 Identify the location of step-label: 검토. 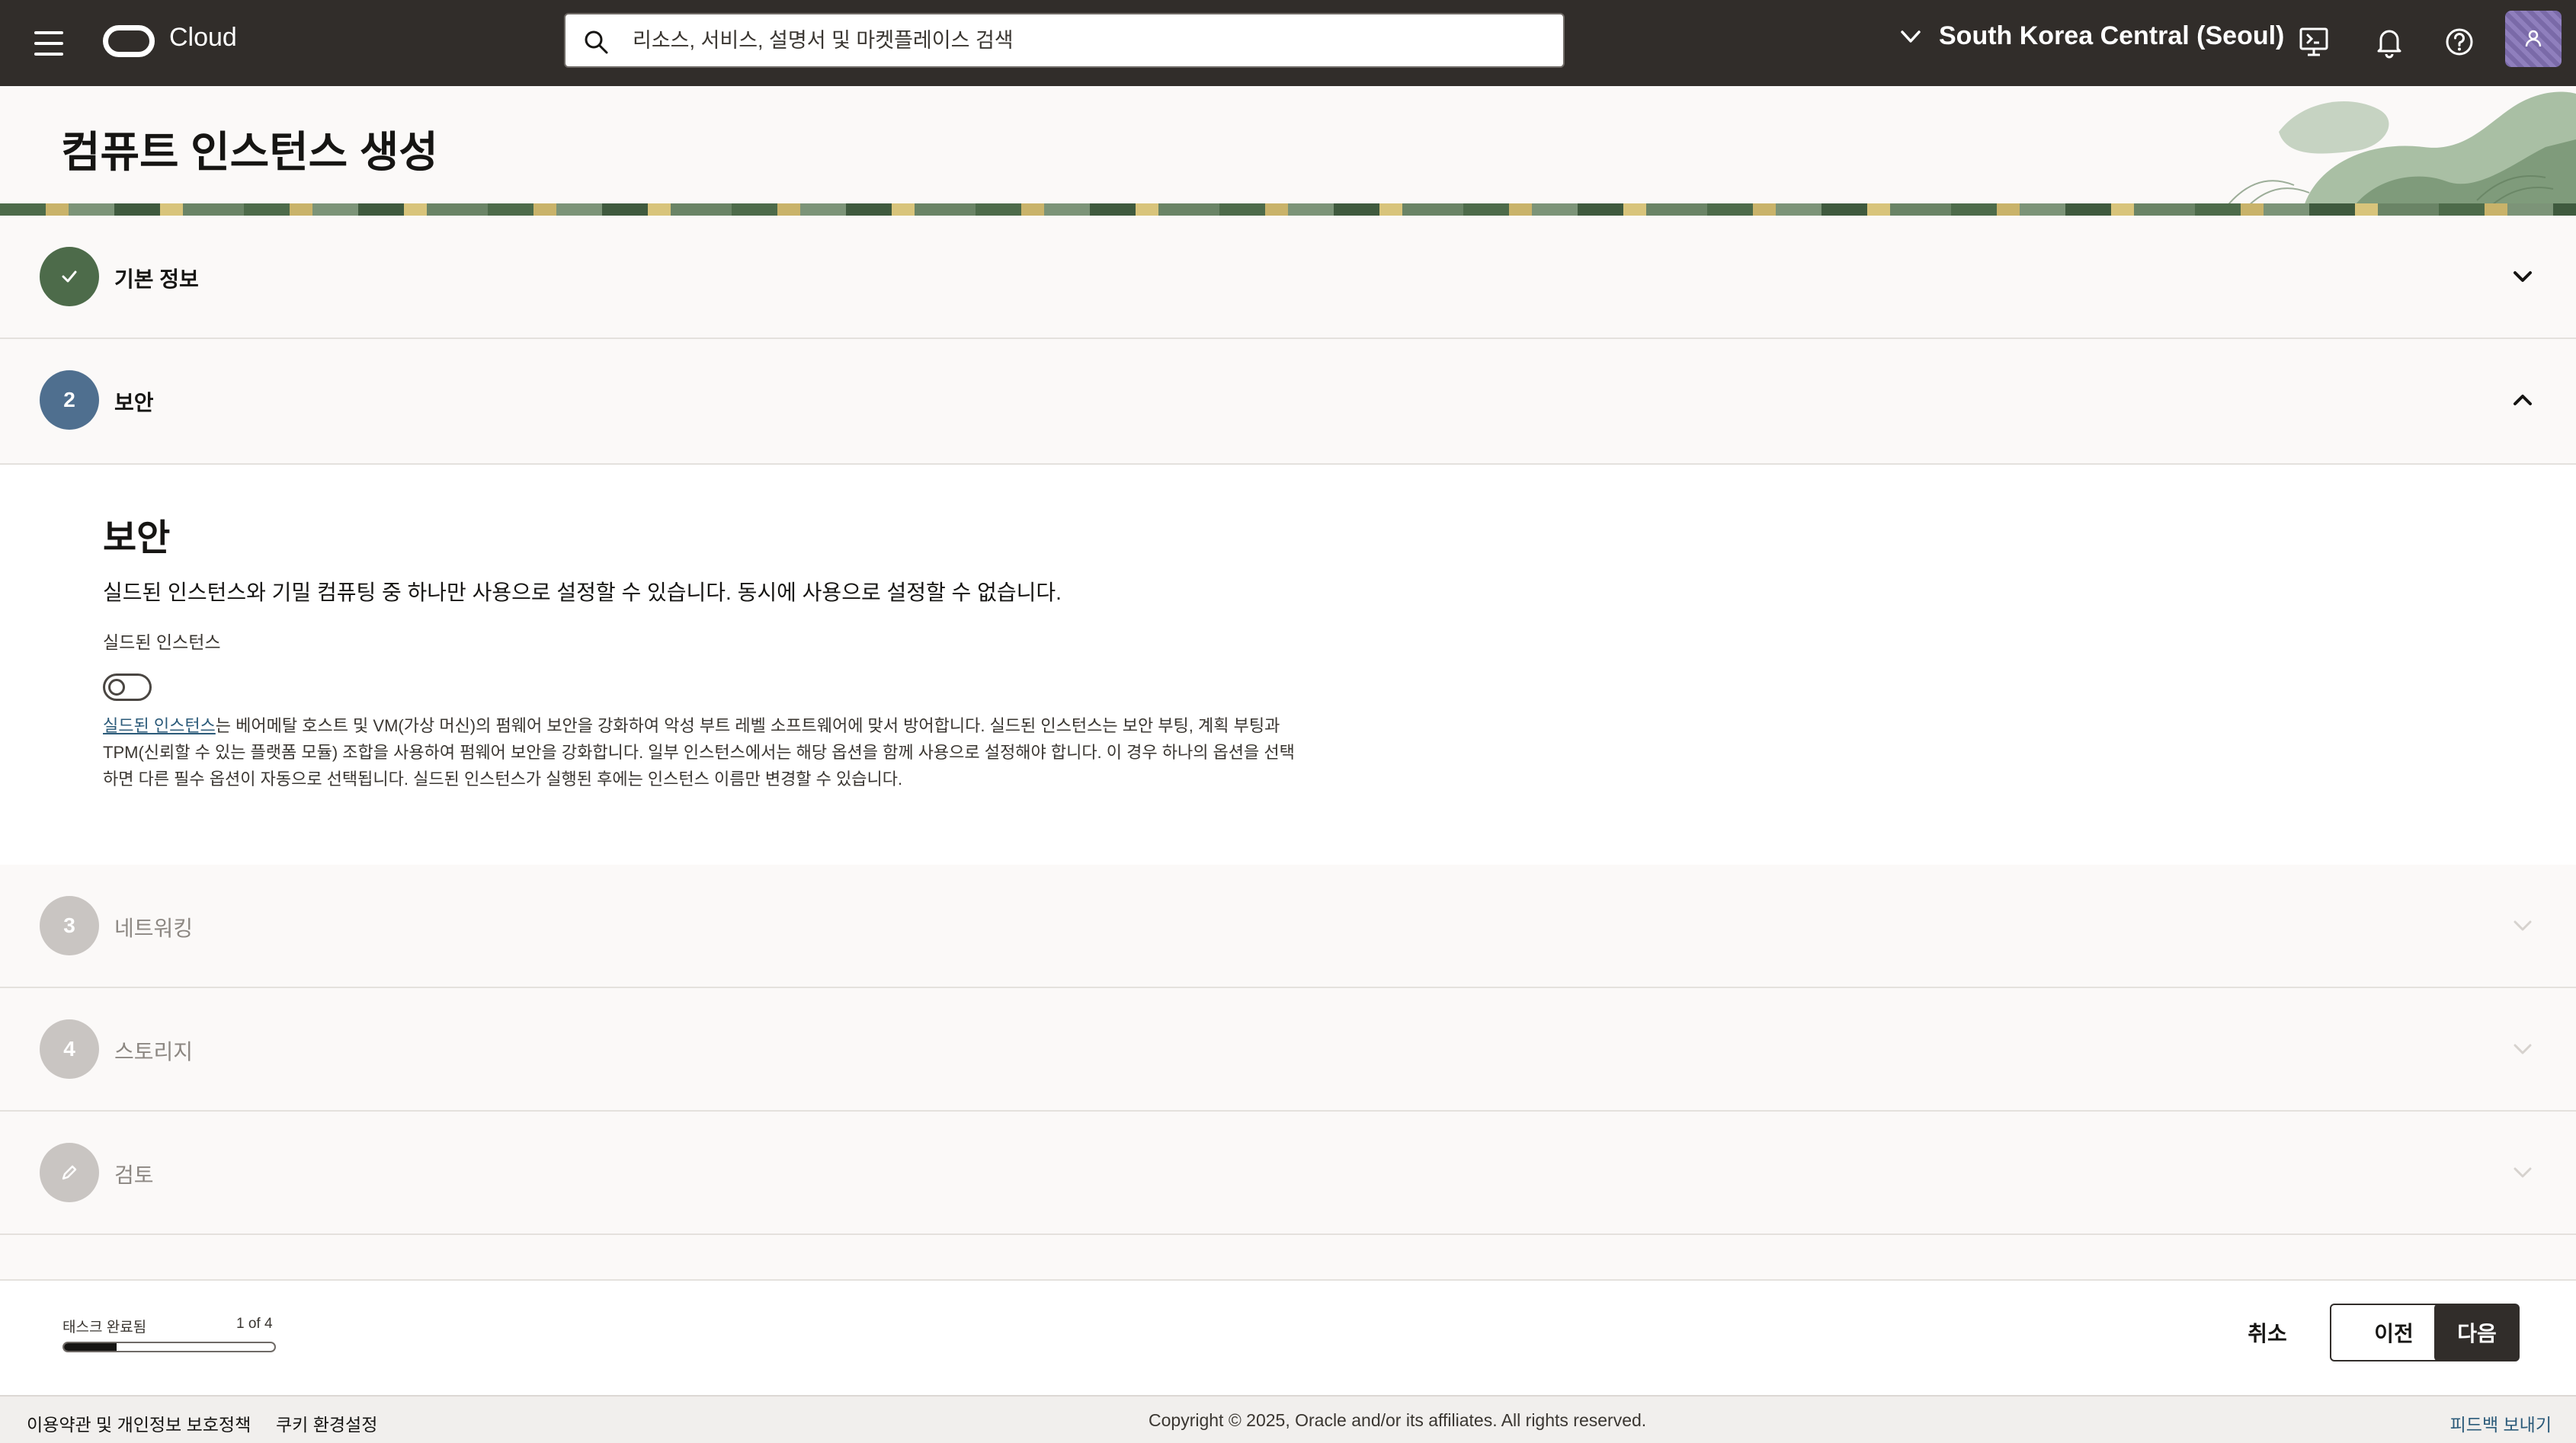
(134, 1175).